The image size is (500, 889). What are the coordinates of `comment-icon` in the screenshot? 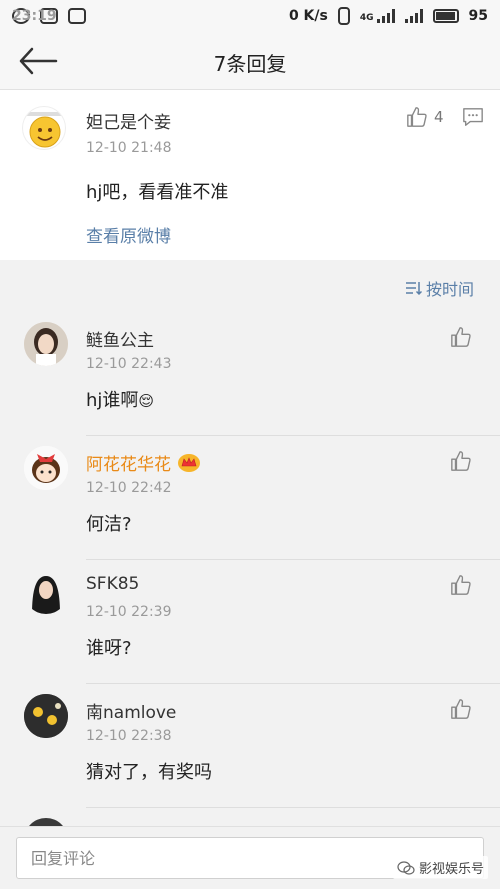 It's located at (473, 117).